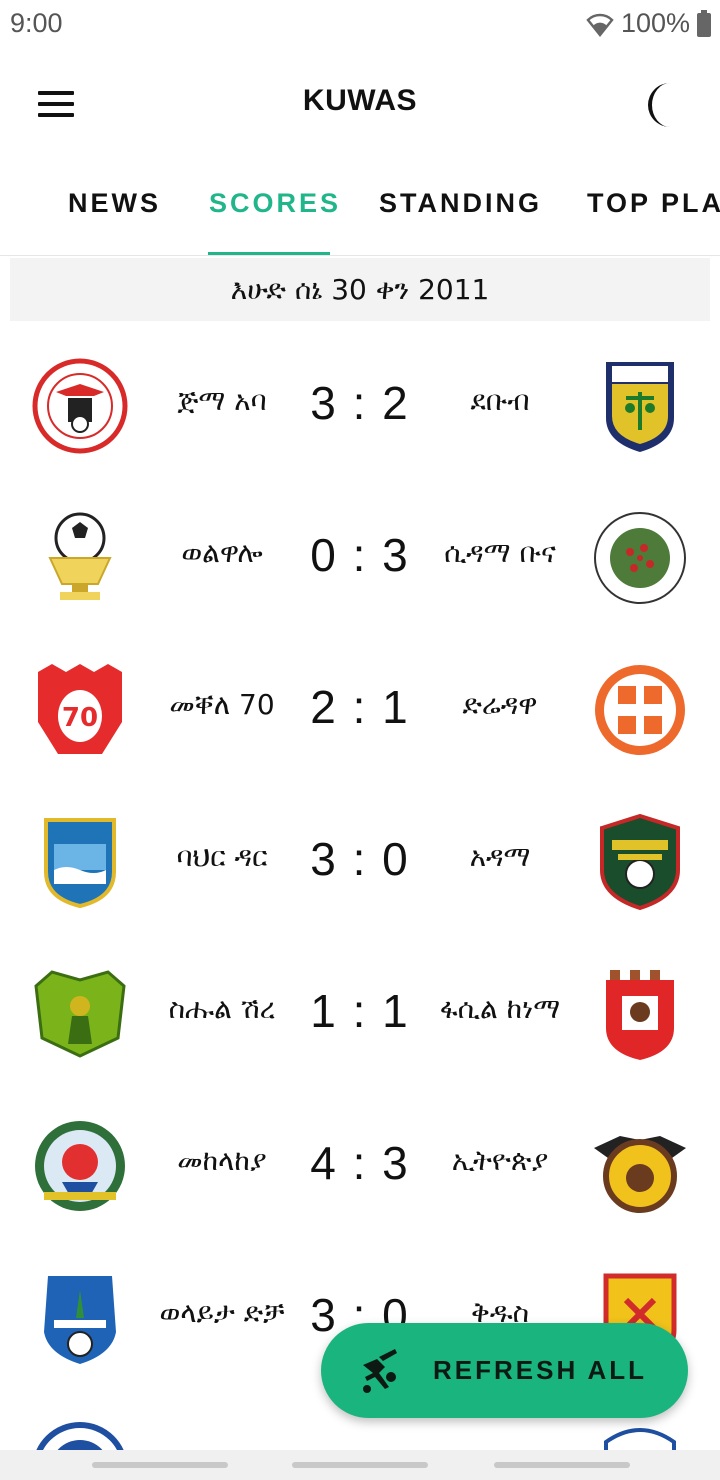  What do you see at coordinates (360, 289) in the screenshot?
I see `date-header: እሁድ ሰኔ 30 ቀን 2011` at bounding box center [360, 289].